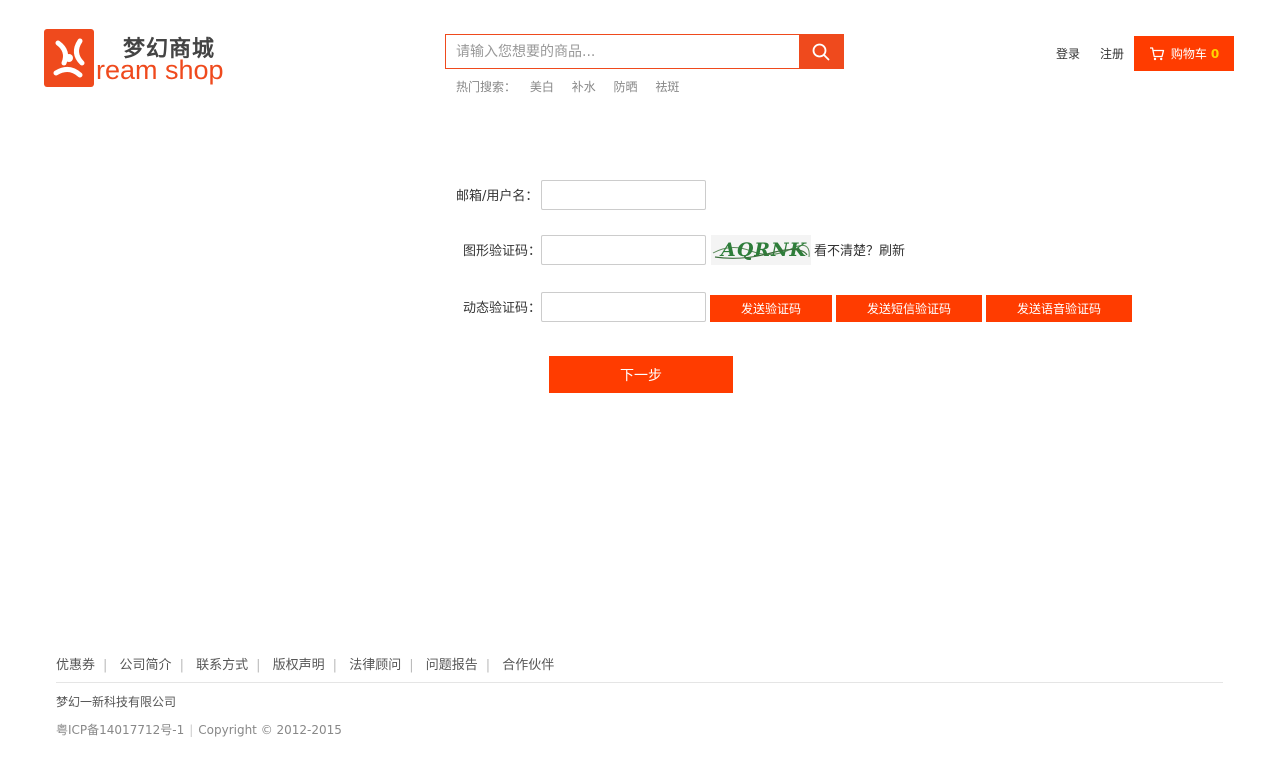  I want to click on cart-label: 购物车, so click(1188, 54).